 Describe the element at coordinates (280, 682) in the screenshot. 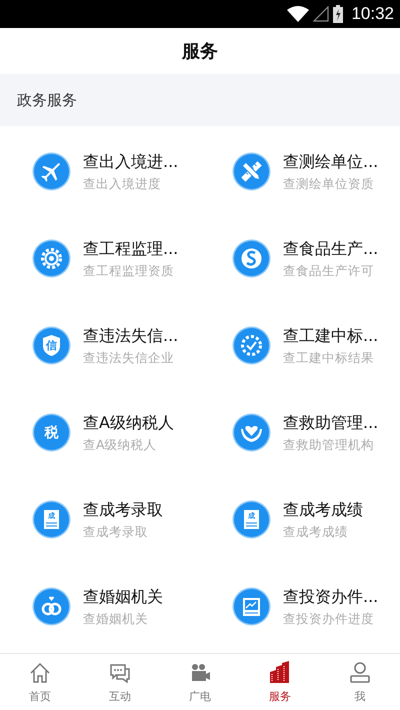

I see `tab: 服务` at that location.